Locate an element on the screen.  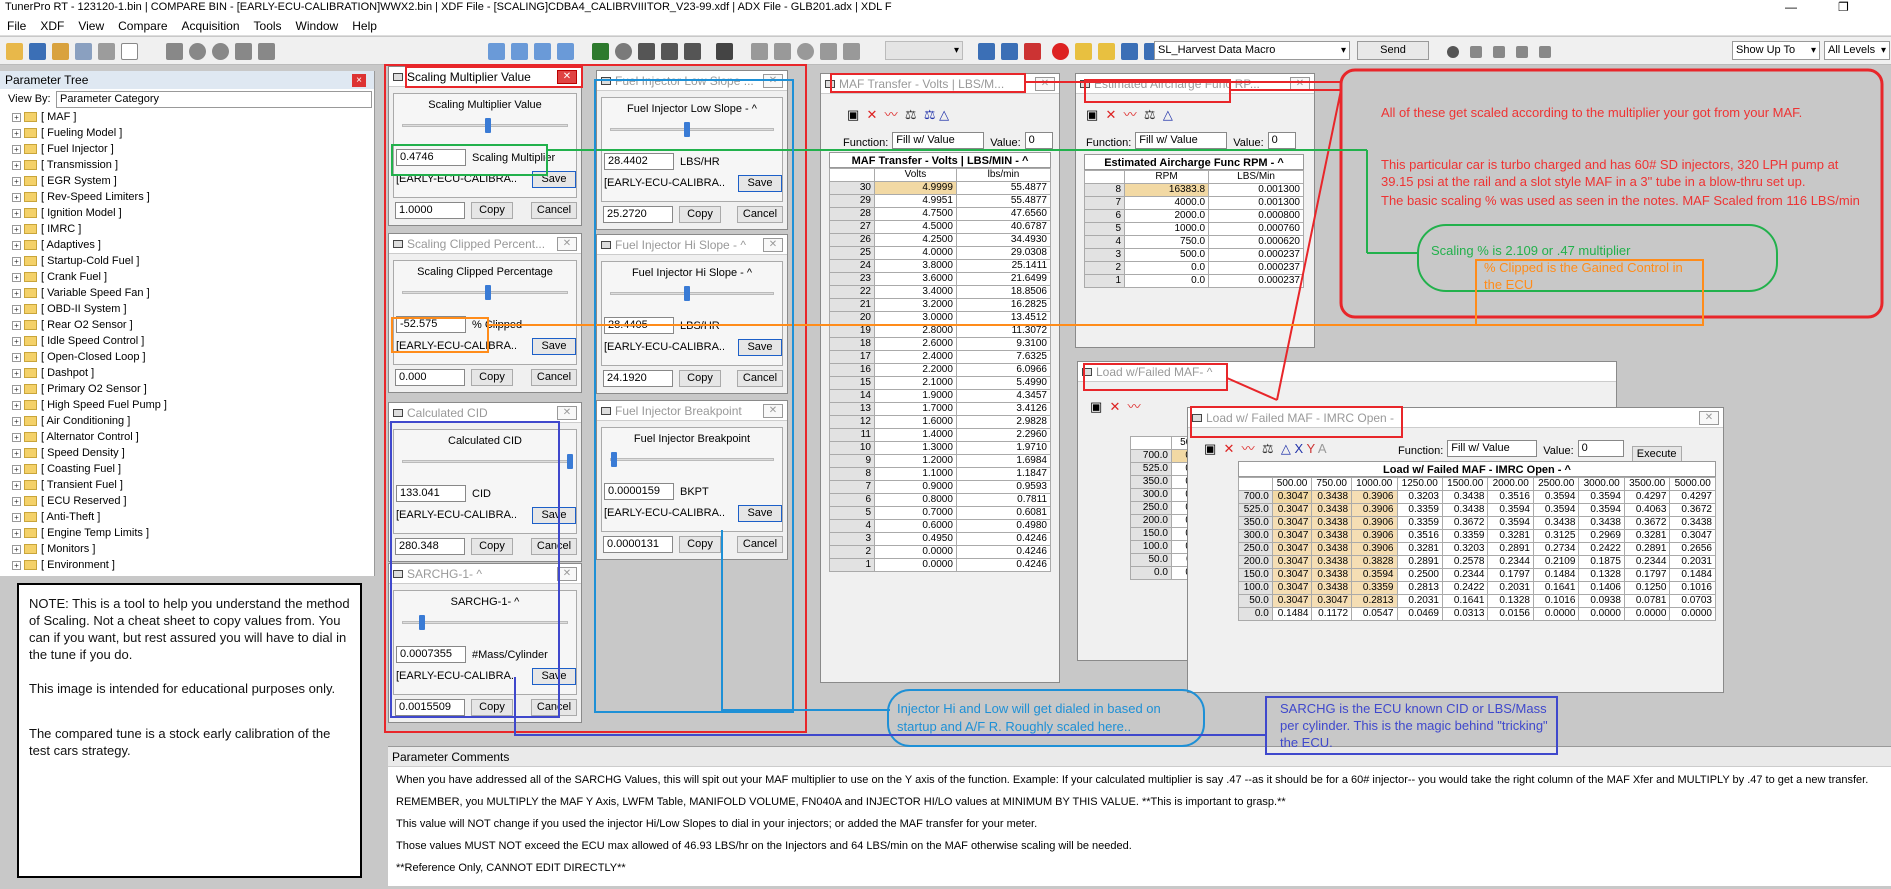
menu-window: Window is located at coordinates (317, 26).